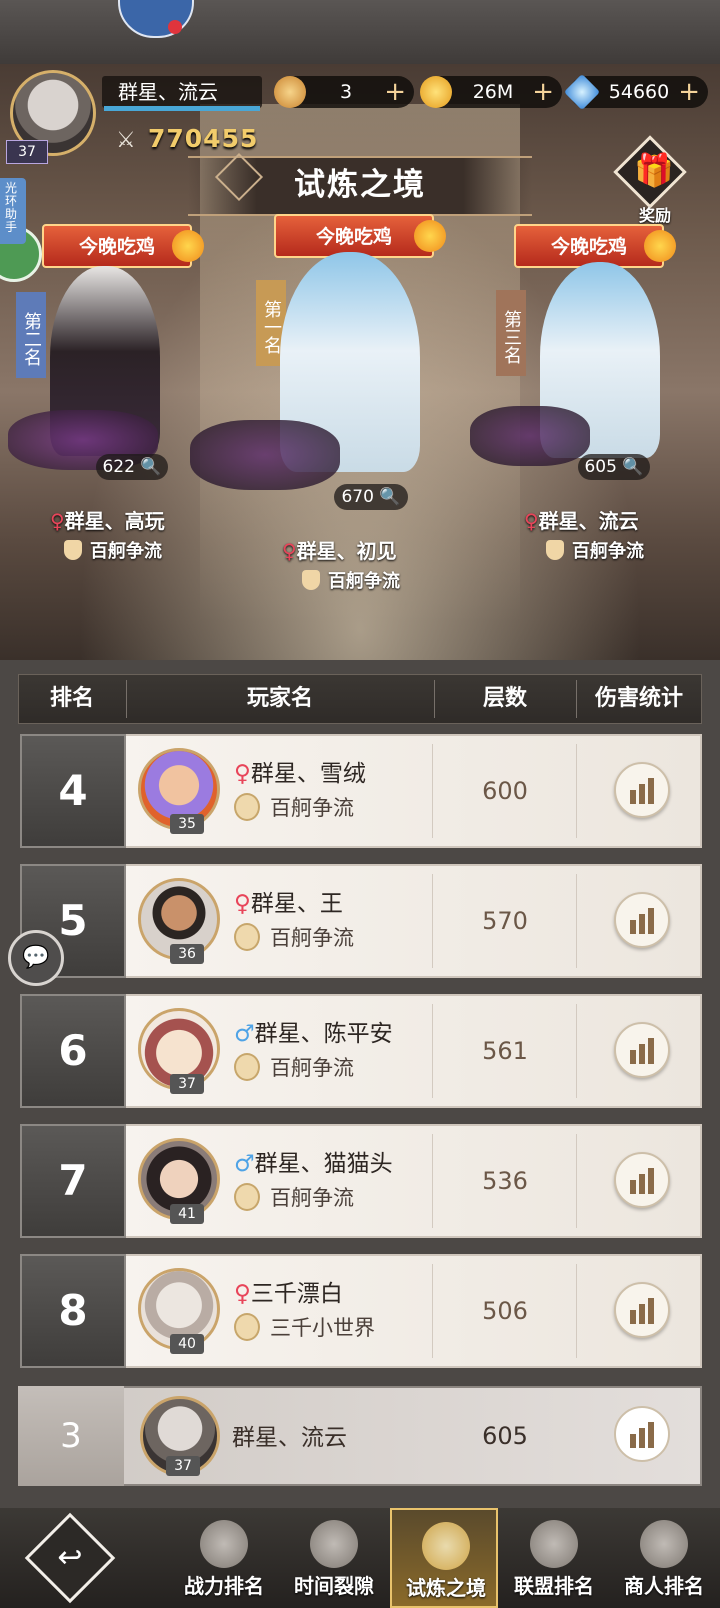 This screenshot has height=1608, width=720. I want to click on rank-ribbon-third: 第三名, so click(511, 333).